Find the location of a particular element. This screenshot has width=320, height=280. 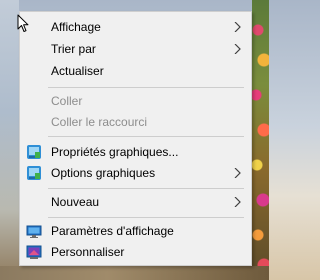

menu-item-options-graphiques: Options graphiques is located at coordinates (135, 173).